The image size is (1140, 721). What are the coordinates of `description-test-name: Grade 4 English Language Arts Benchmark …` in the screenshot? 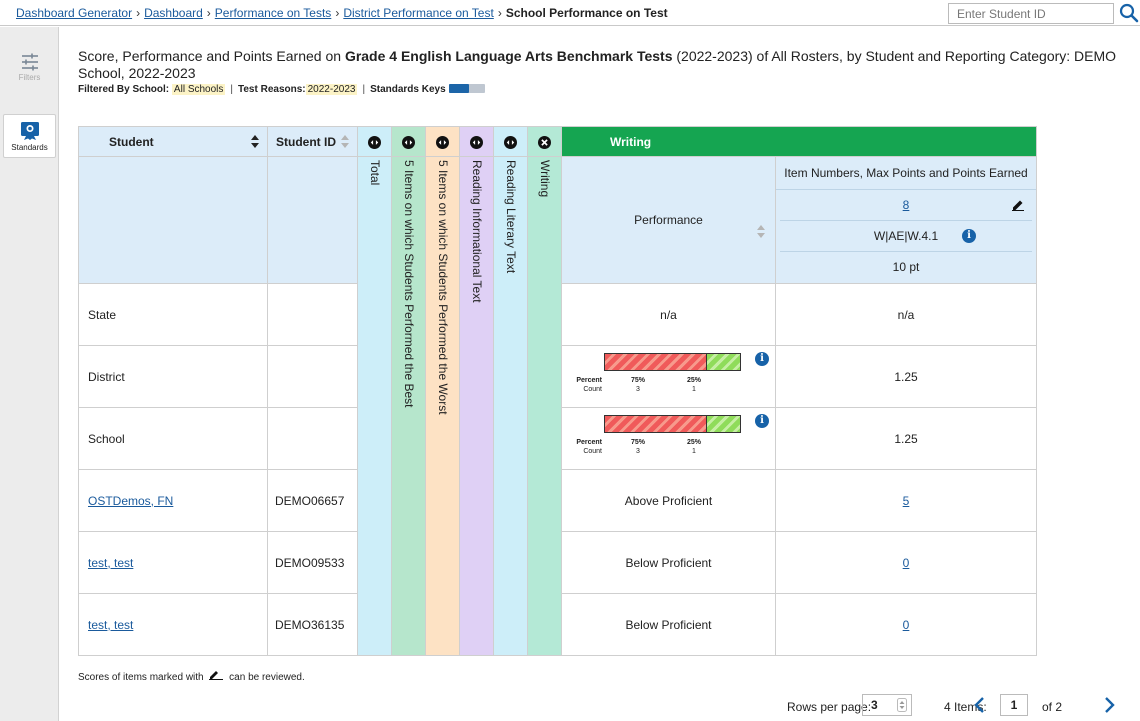 It's located at (508, 56).